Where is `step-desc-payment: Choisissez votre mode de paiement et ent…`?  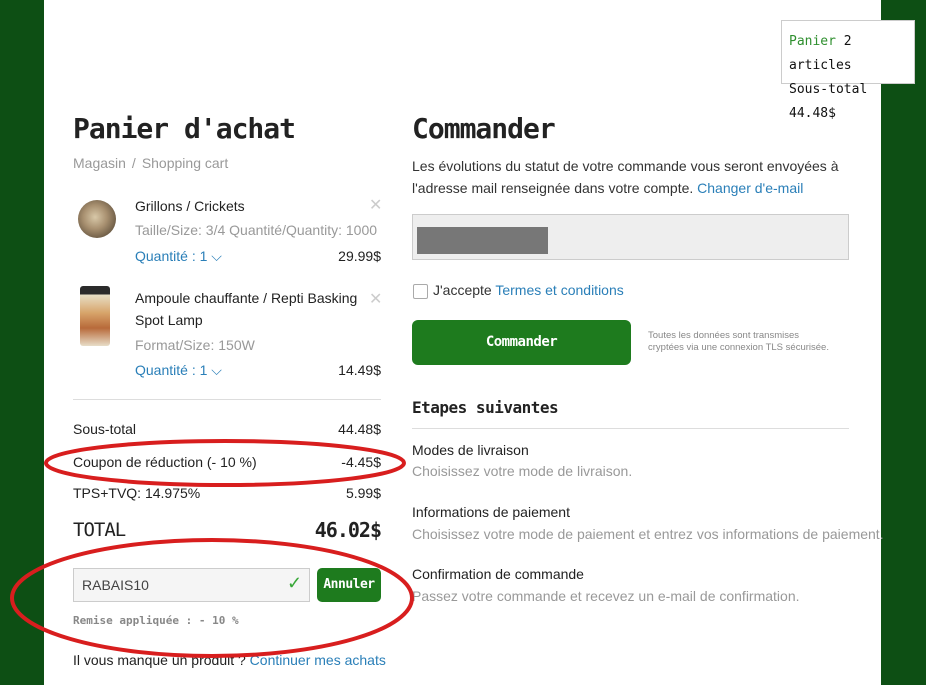
step-desc-payment: Choisissez votre mode de paiement et ent… is located at coordinates (648, 534).